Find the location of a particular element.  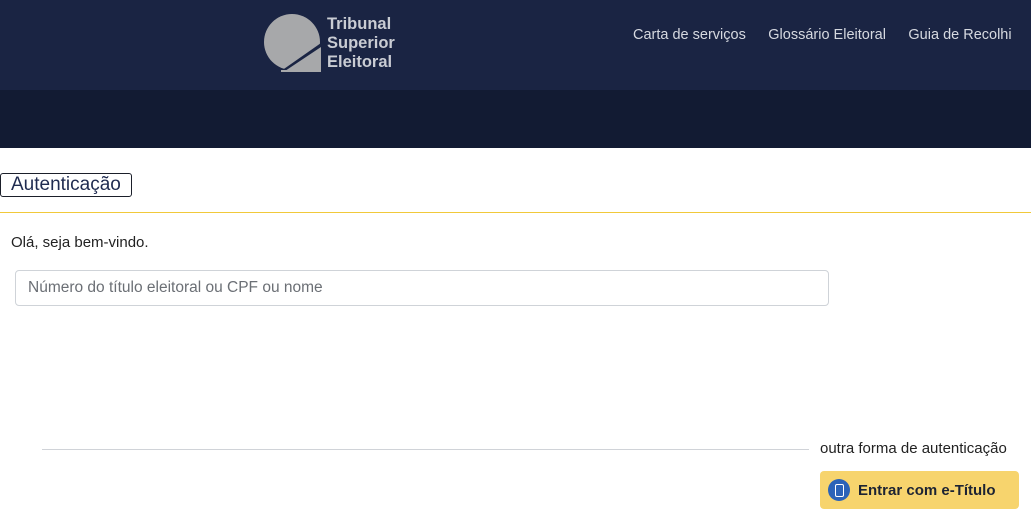

etitulo-login-button: Entrar com e-Título is located at coordinates (919, 490).